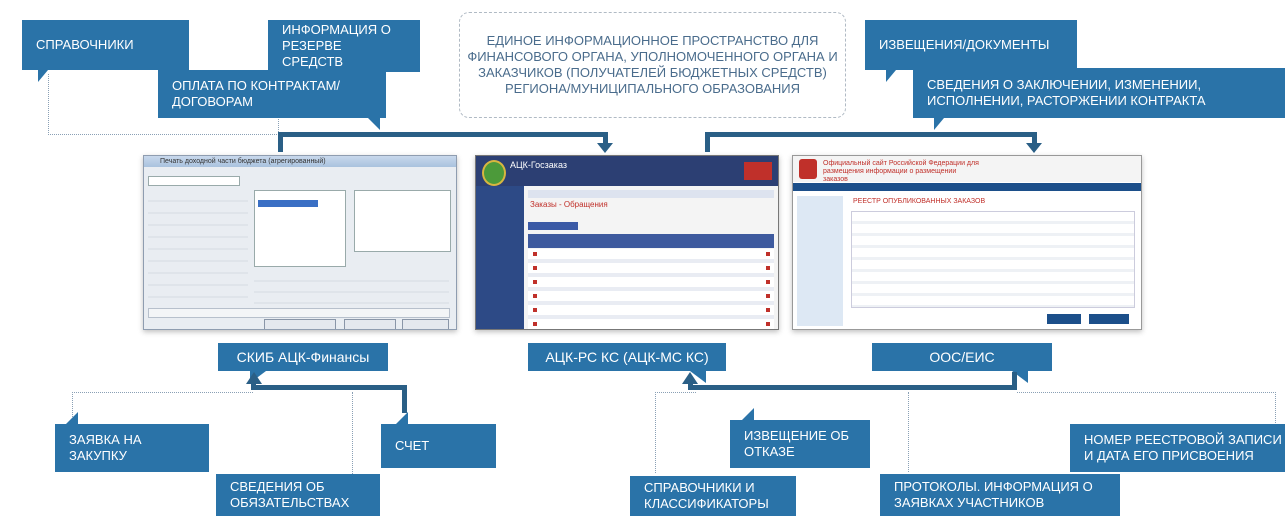 The image size is (1285, 516). What do you see at coordinates (706, 495) in the screenshot?
I see `callout-sprav-klass-text: СПРАВОЧНИКИ И КЛАССИФИКАТОРЫ` at bounding box center [706, 495].